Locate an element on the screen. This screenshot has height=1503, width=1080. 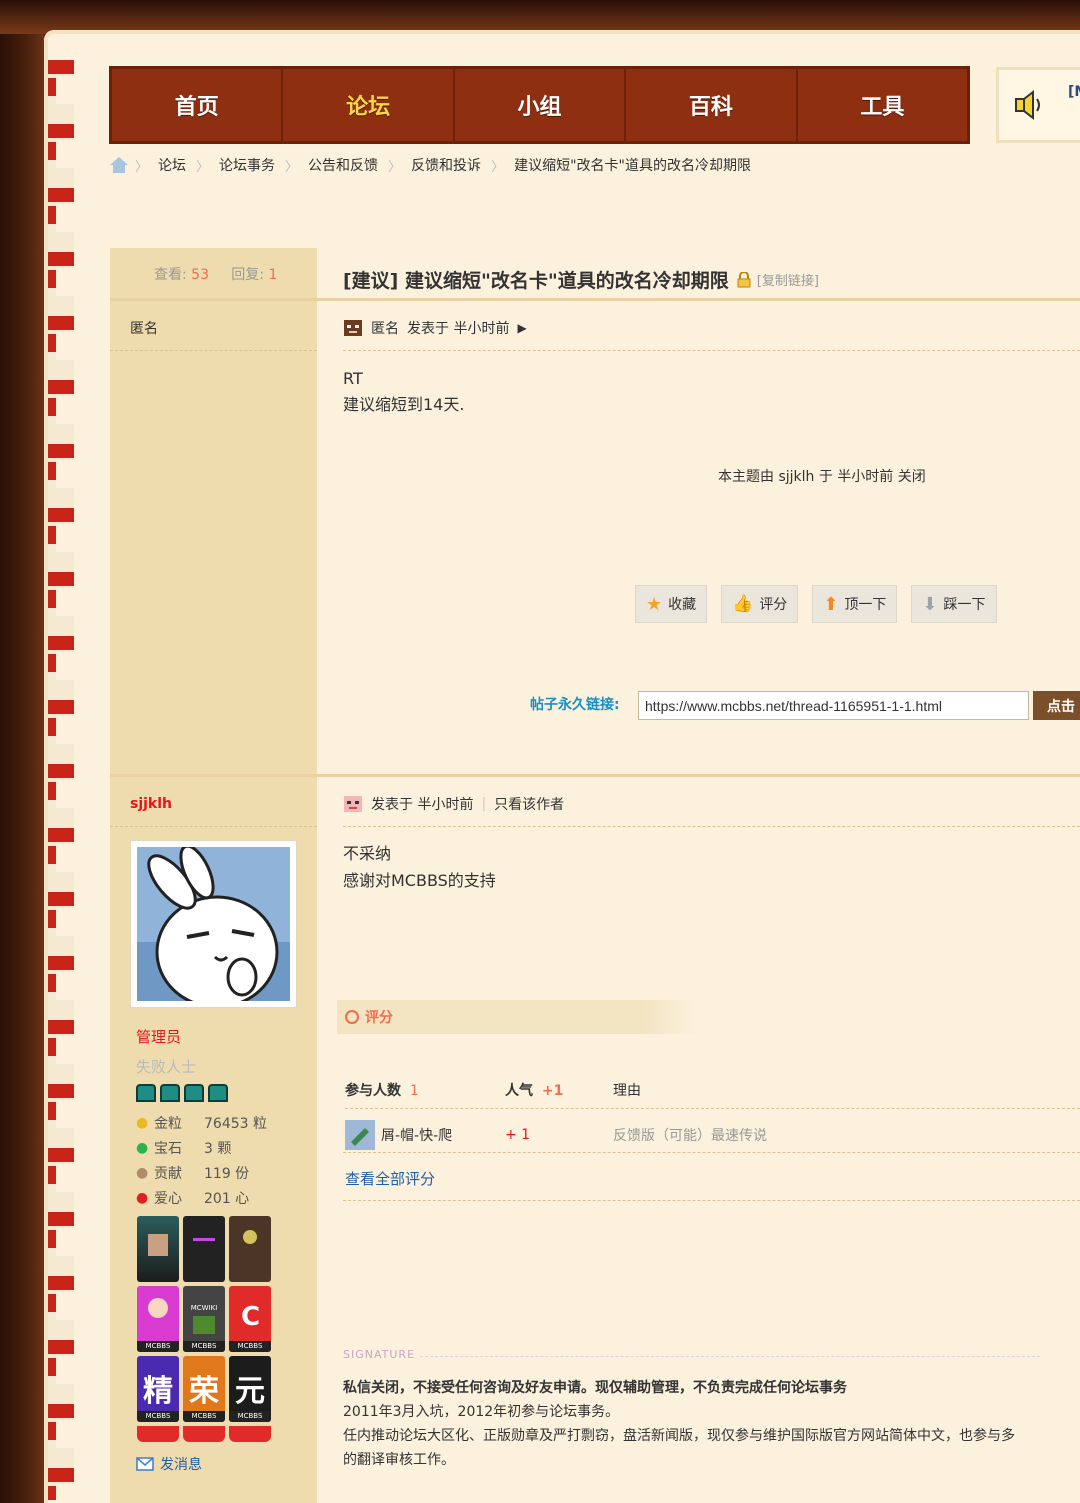
breadcrumb-affairs: 论坛事务 is located at coordinates (247, 165).